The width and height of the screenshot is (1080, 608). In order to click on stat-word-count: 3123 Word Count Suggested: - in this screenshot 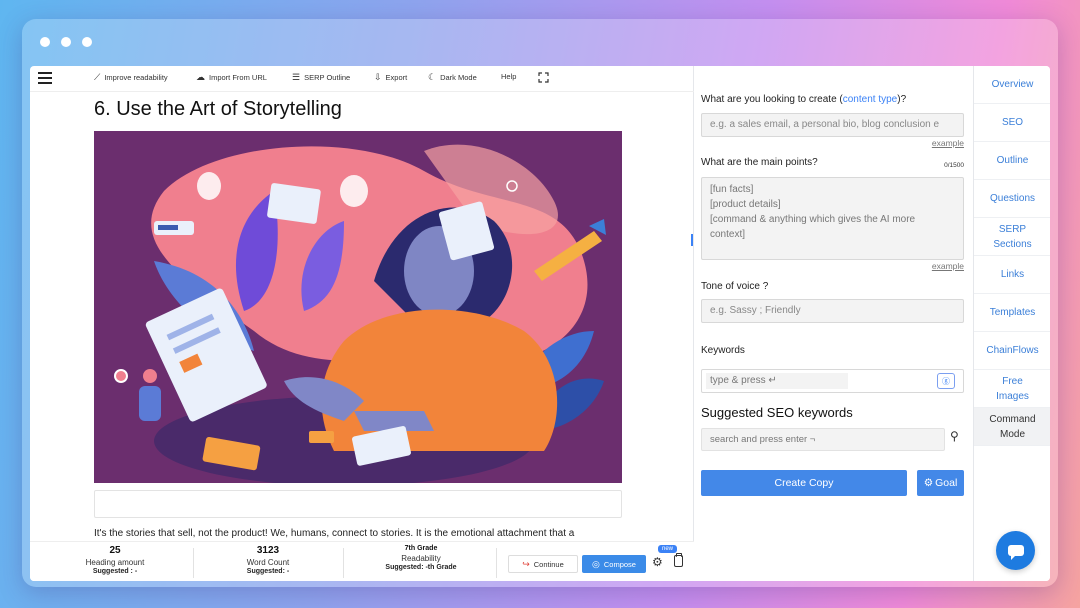, I will do `click(268, 560)`.